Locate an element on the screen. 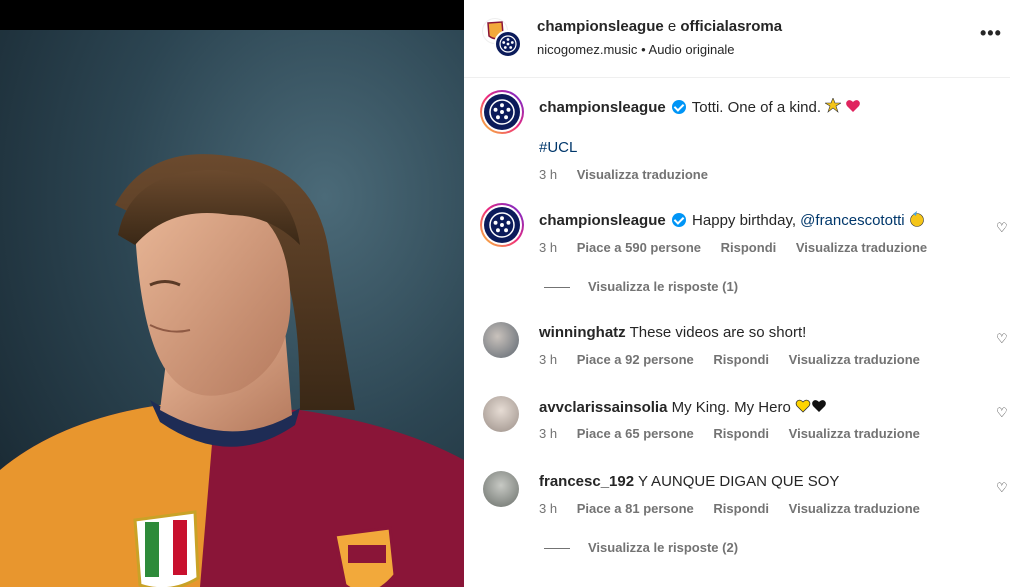 The height and width of the screenshot is (587, 1010). audio-info: nicogomez.music • Audio originale is located at coordinates (636, 49).